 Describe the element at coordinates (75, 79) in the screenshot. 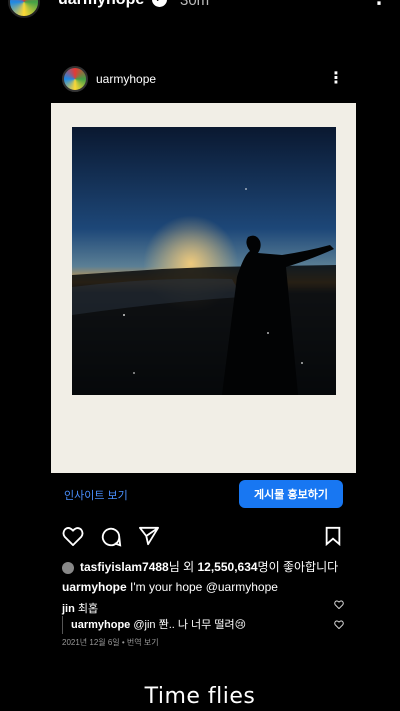

I see `post-avatar` at that location.